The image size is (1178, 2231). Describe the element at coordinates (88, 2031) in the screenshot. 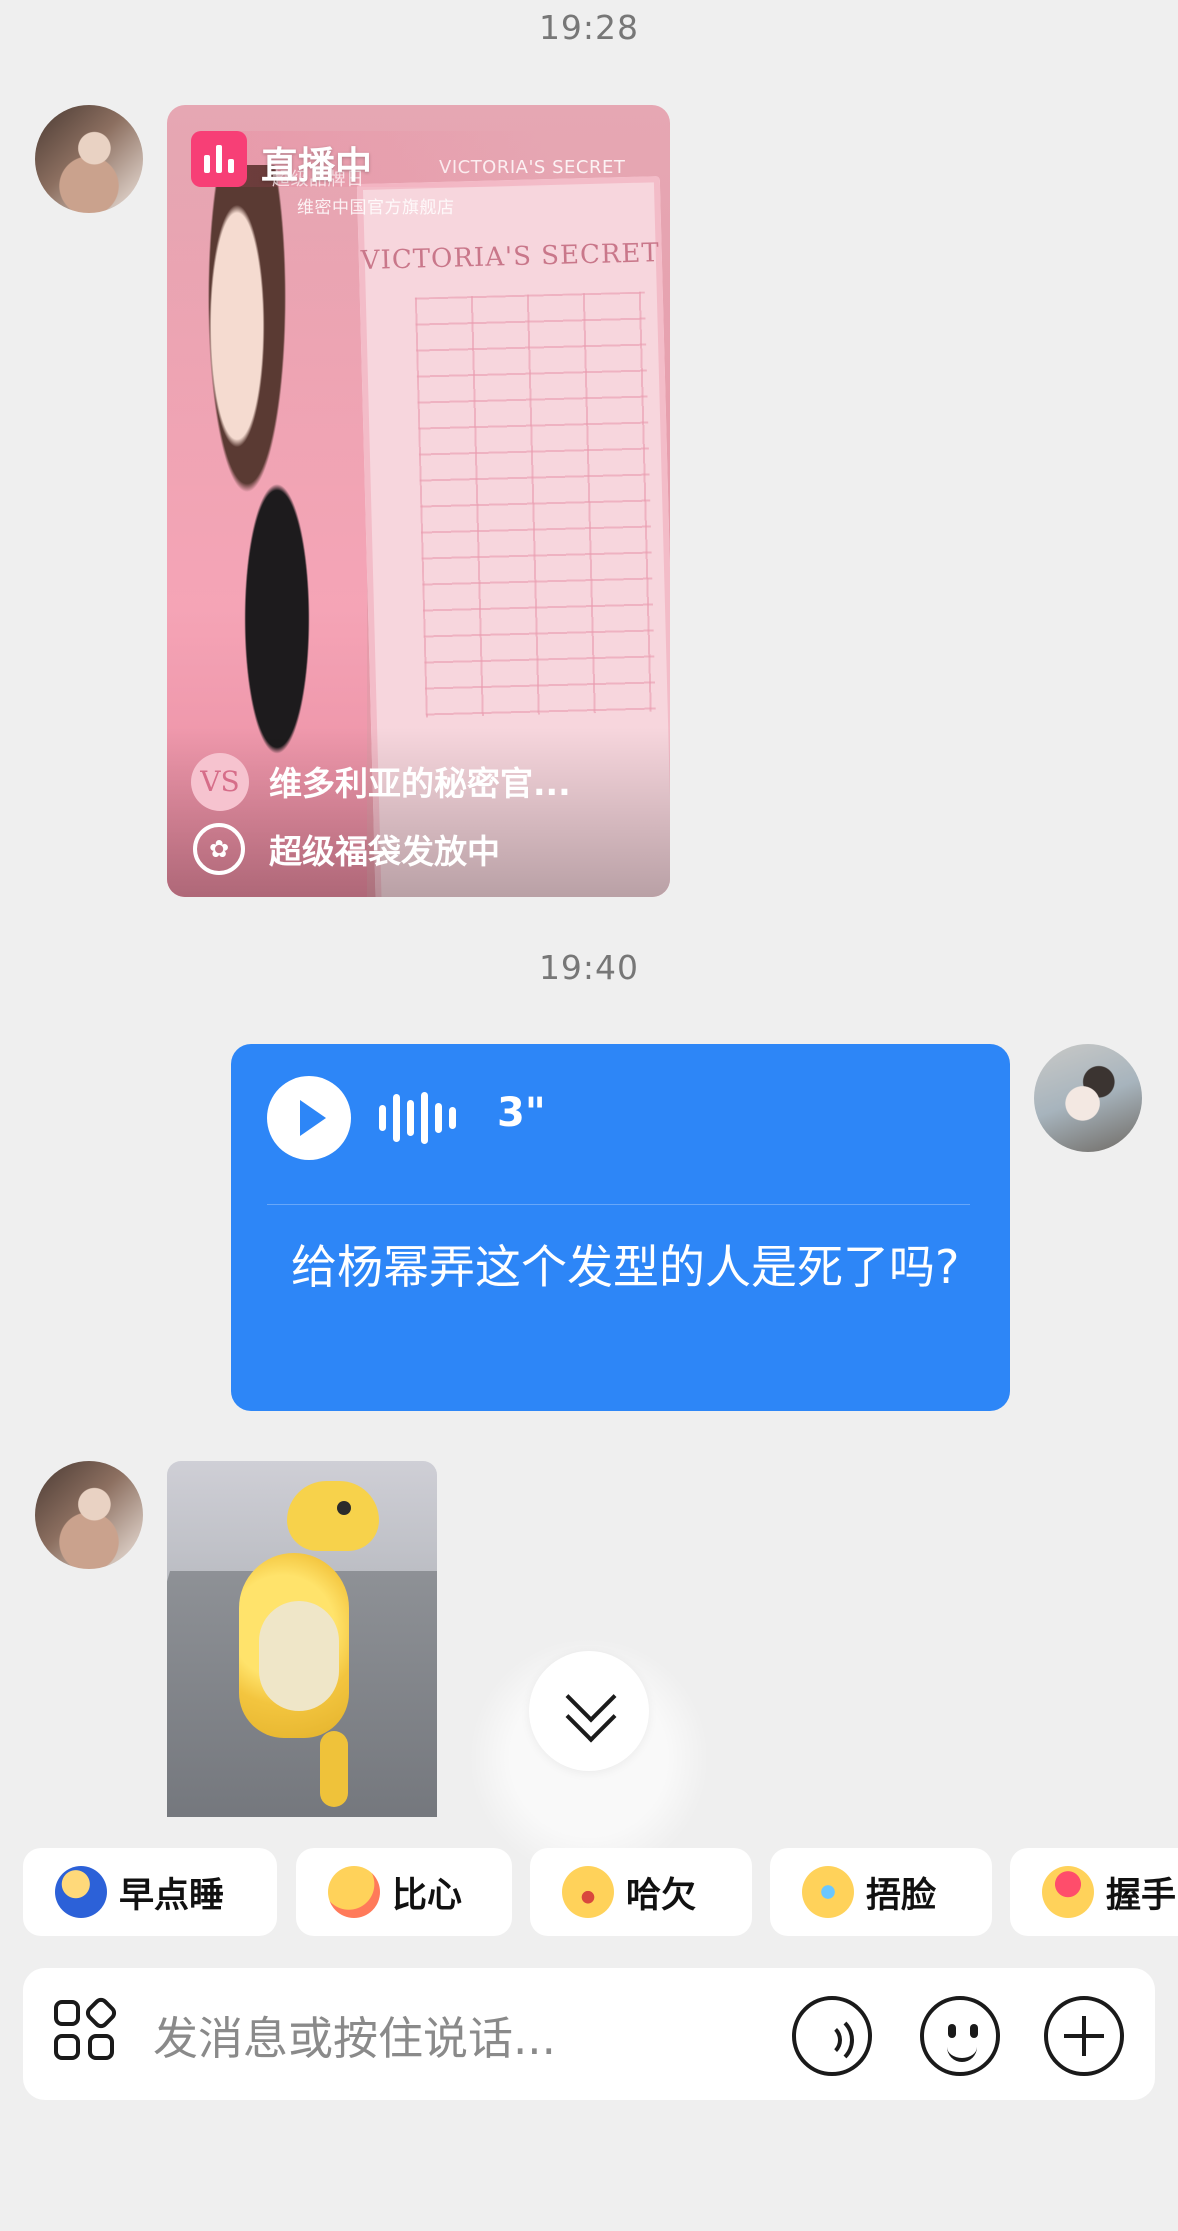

I see `apps-grid-icon` at that location.